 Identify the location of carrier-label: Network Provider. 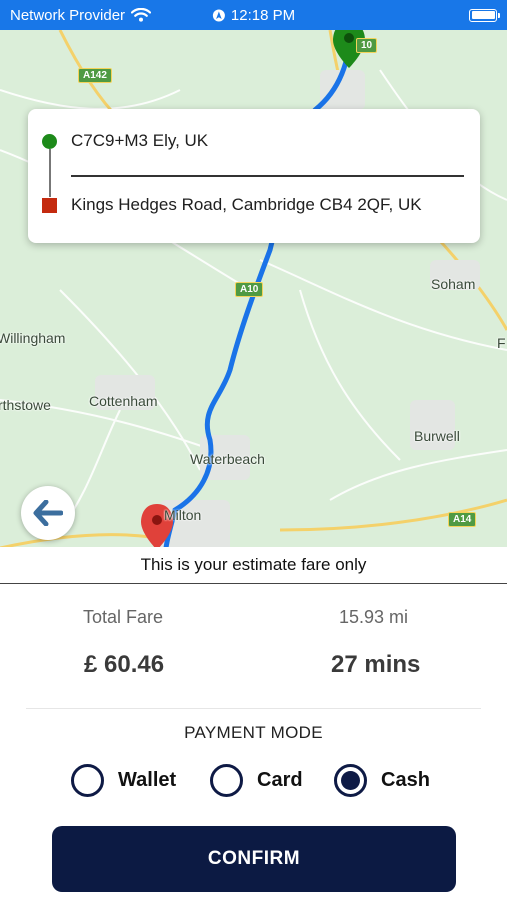
(68, 15).